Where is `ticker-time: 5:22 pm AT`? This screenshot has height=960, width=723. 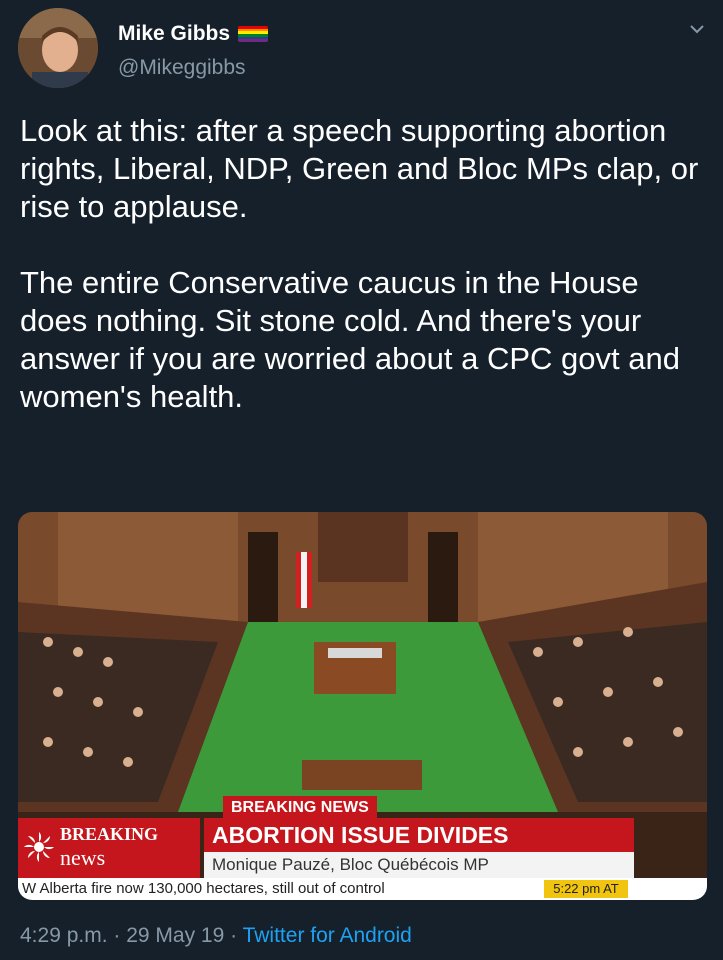
ticker-time: 5:22 pm AT is located at coordinates (586, 889).